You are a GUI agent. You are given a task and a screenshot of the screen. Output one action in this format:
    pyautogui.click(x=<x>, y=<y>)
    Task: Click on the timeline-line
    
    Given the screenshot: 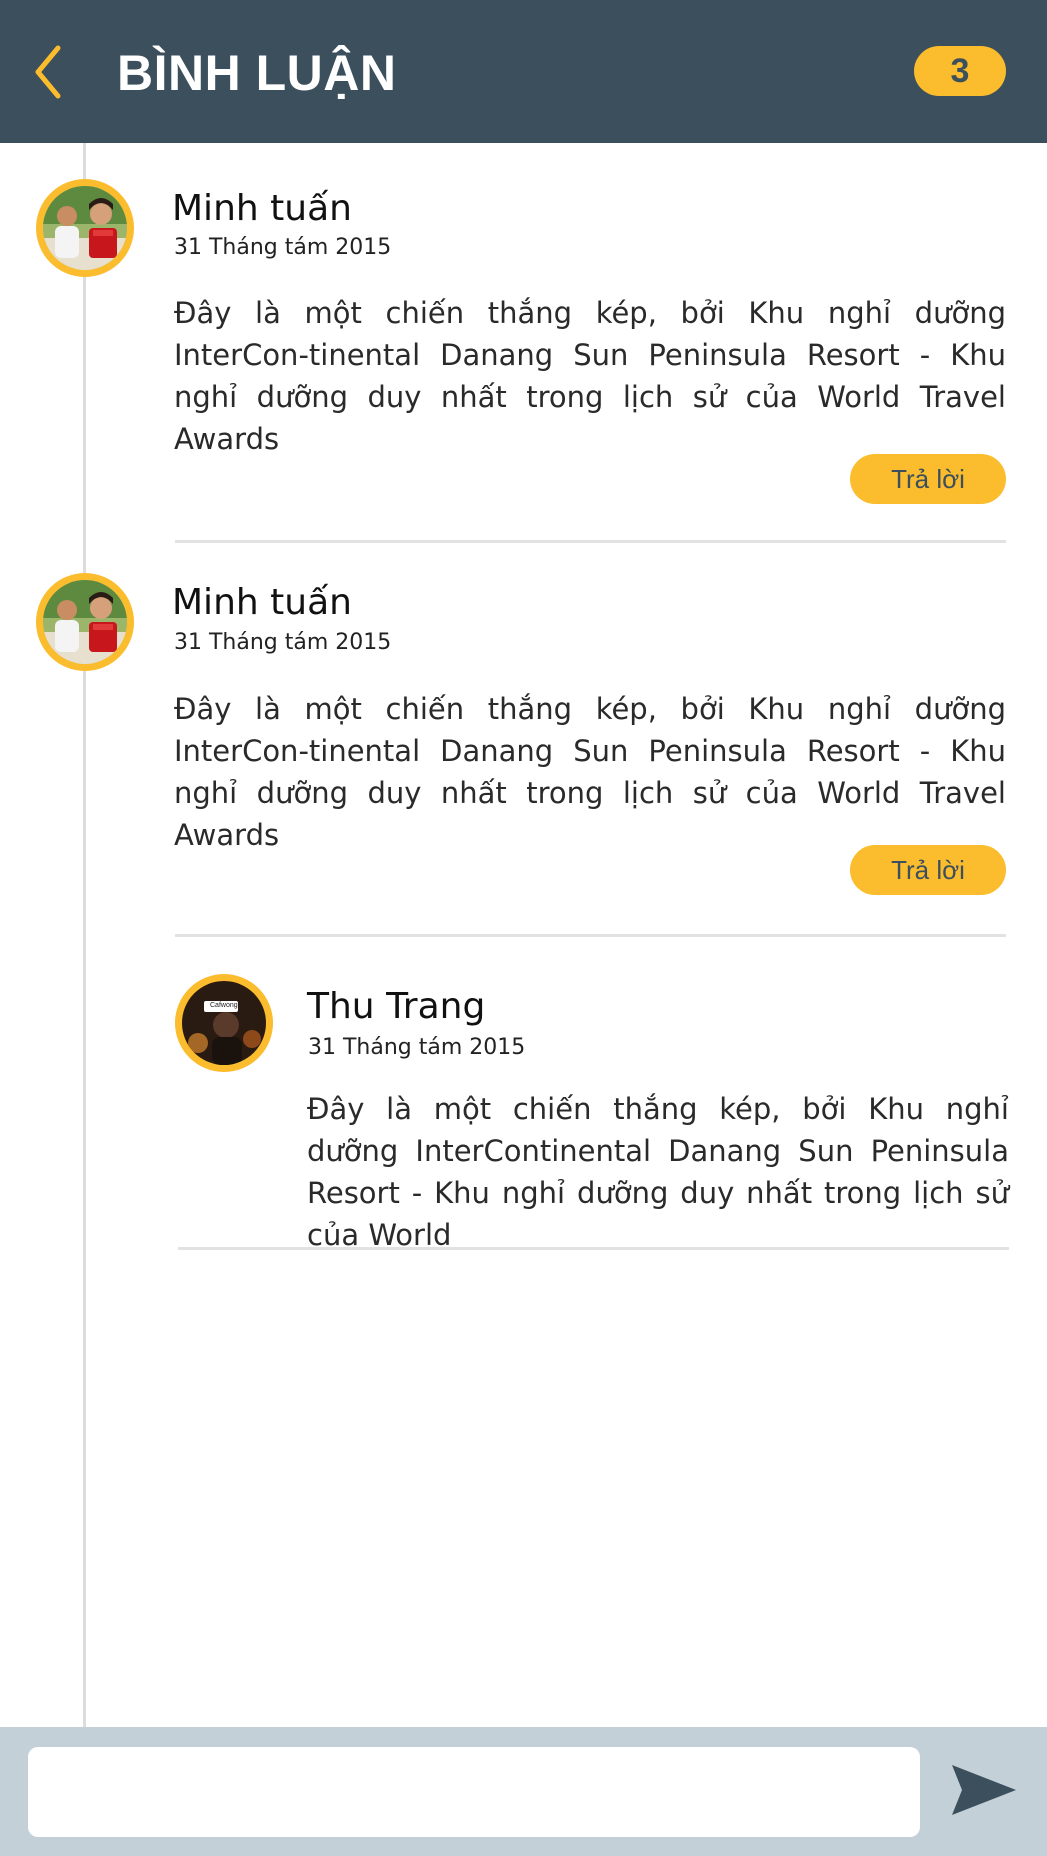 What is the action you would take?
    pyautogui.click(x=84, y=935)
    